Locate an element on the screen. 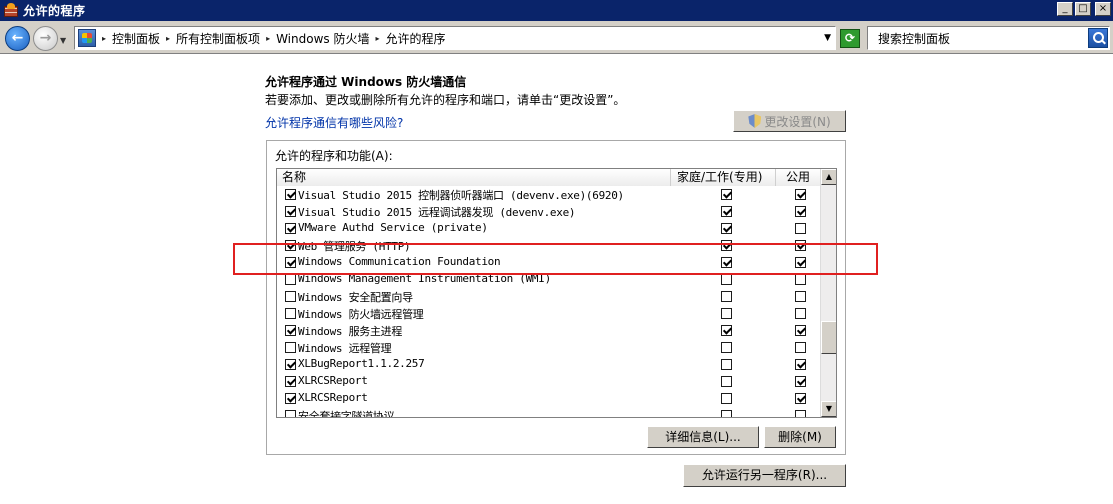 Image resolution: width=1113 pixels, height=504 pixels. recent-pages-icon: ▼ is located at coordinates (63, 40).